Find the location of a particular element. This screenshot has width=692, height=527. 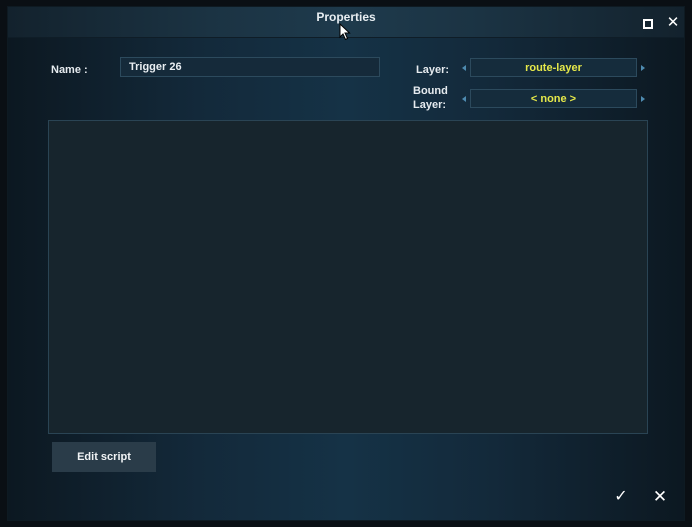

layer-value: route-layer is located at coordinates (553, 68).